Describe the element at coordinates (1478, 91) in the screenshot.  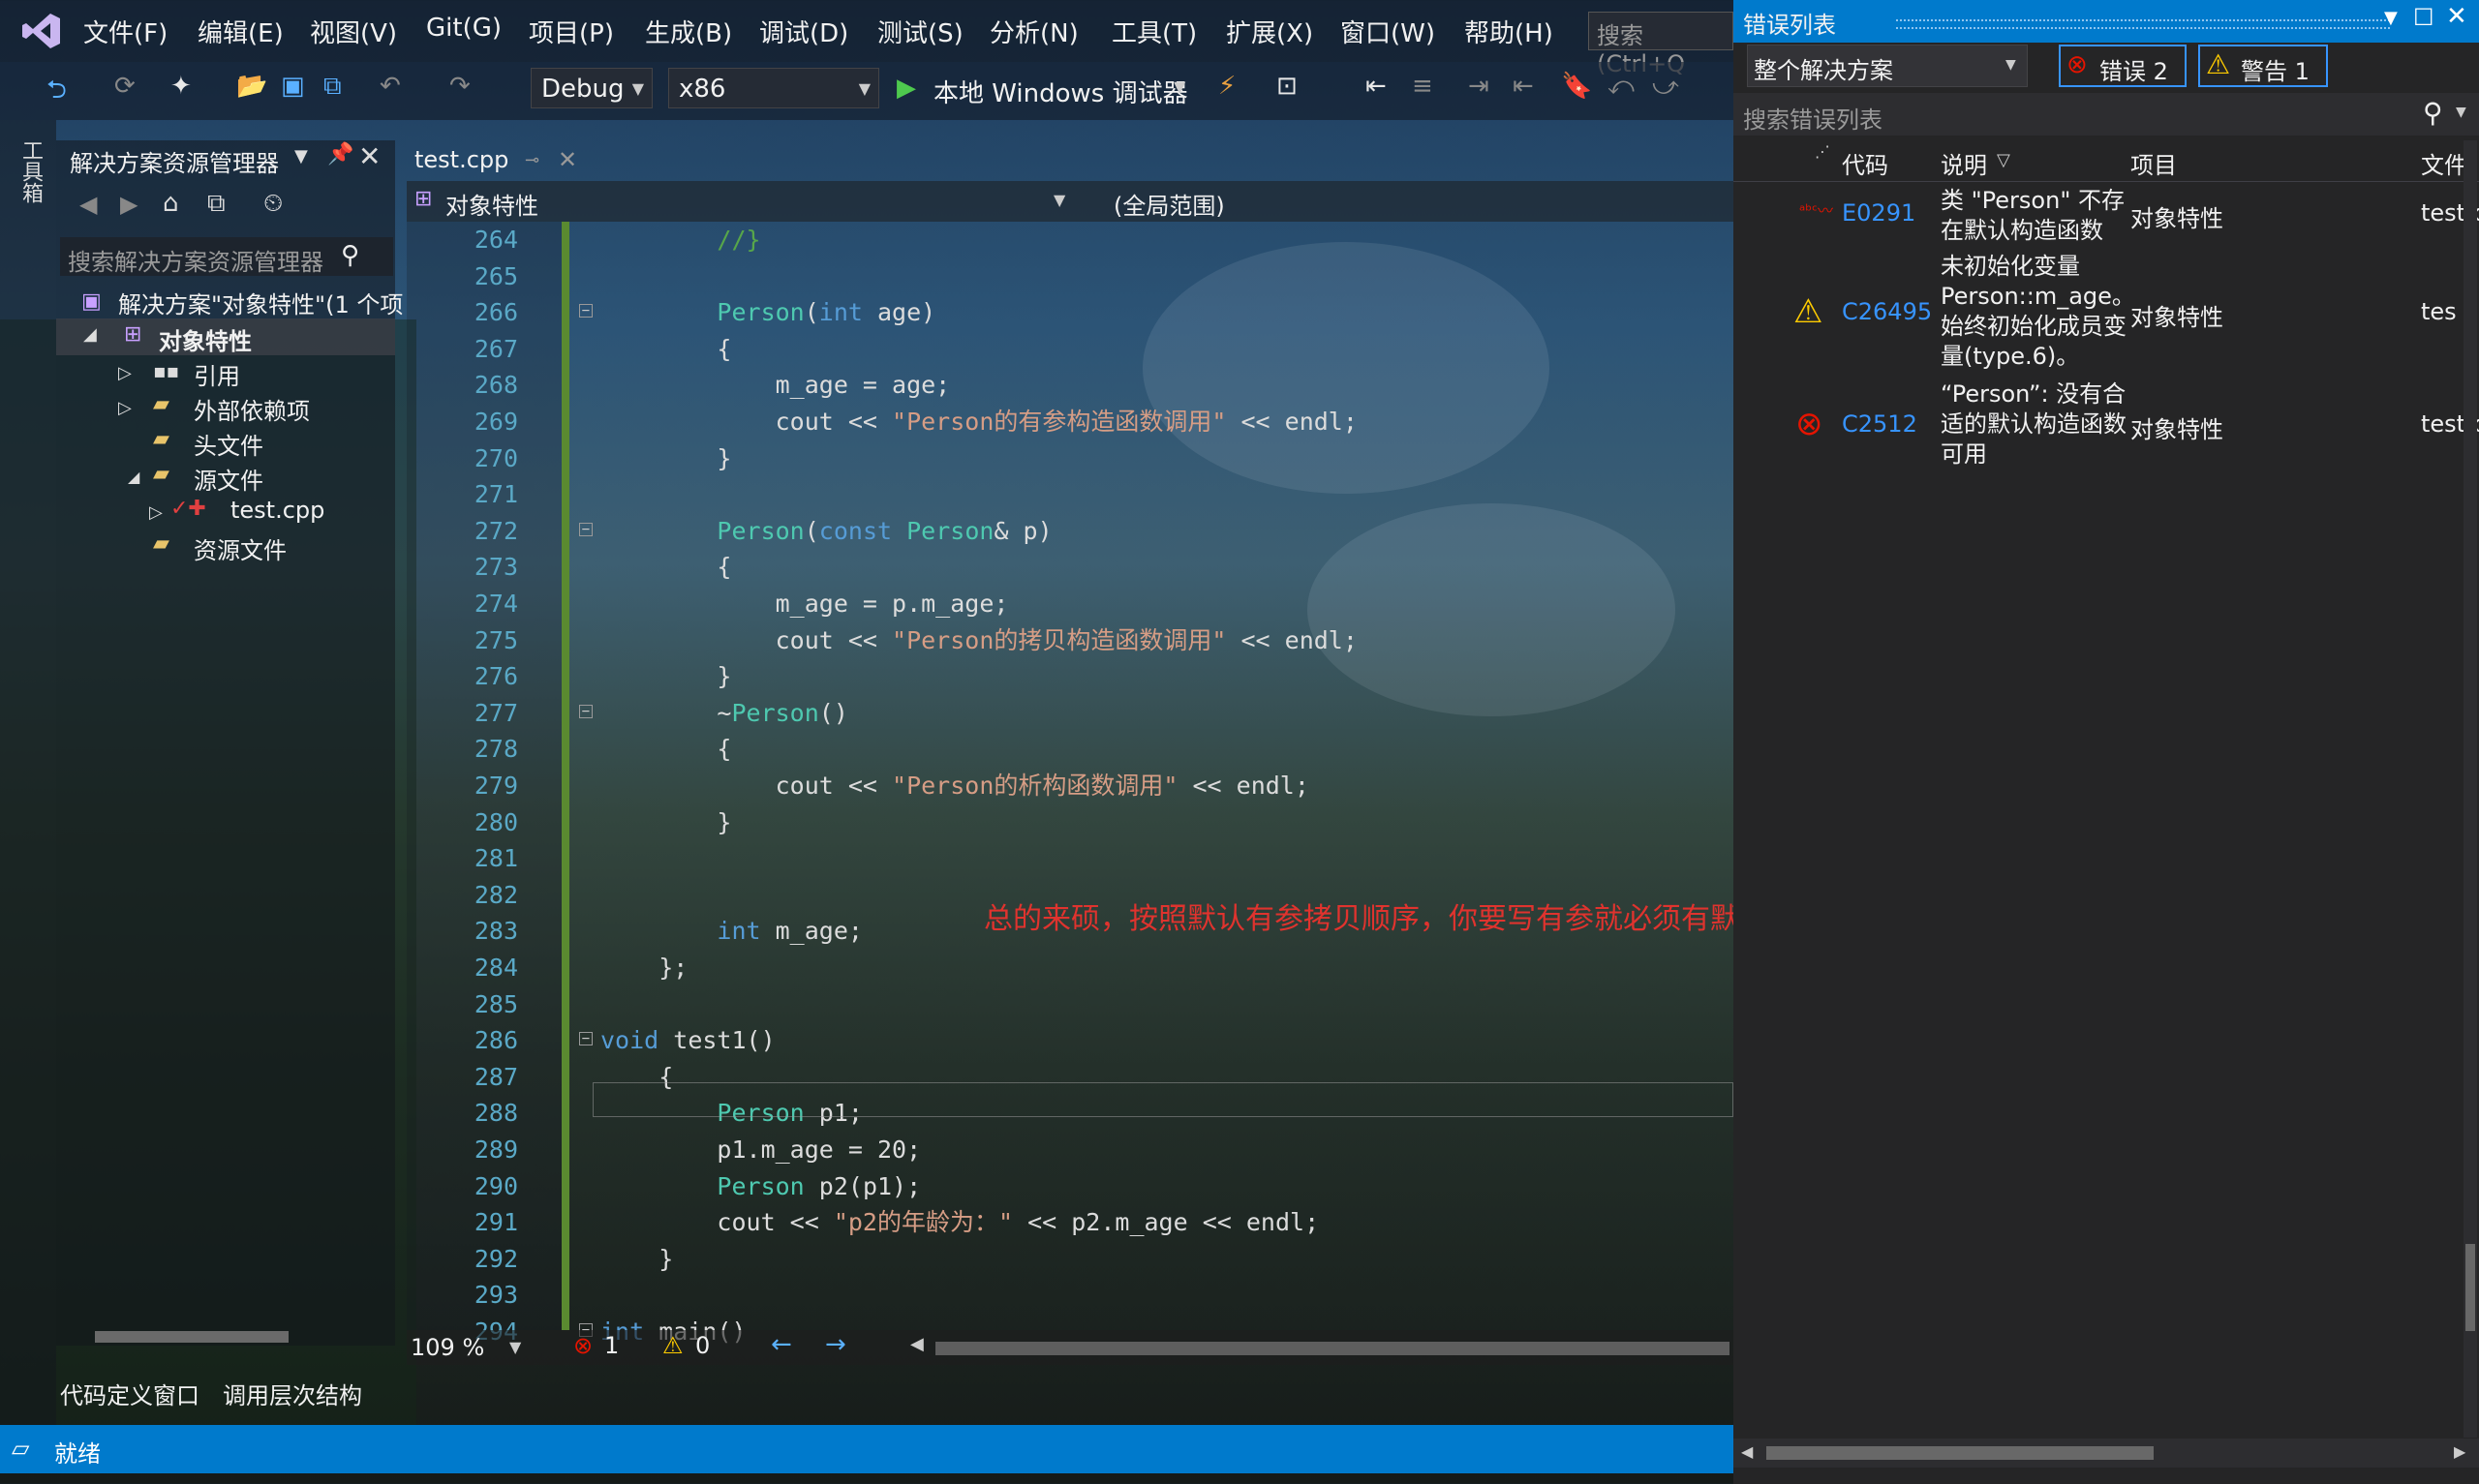
I see `indent-icon: ⇥` at that location.